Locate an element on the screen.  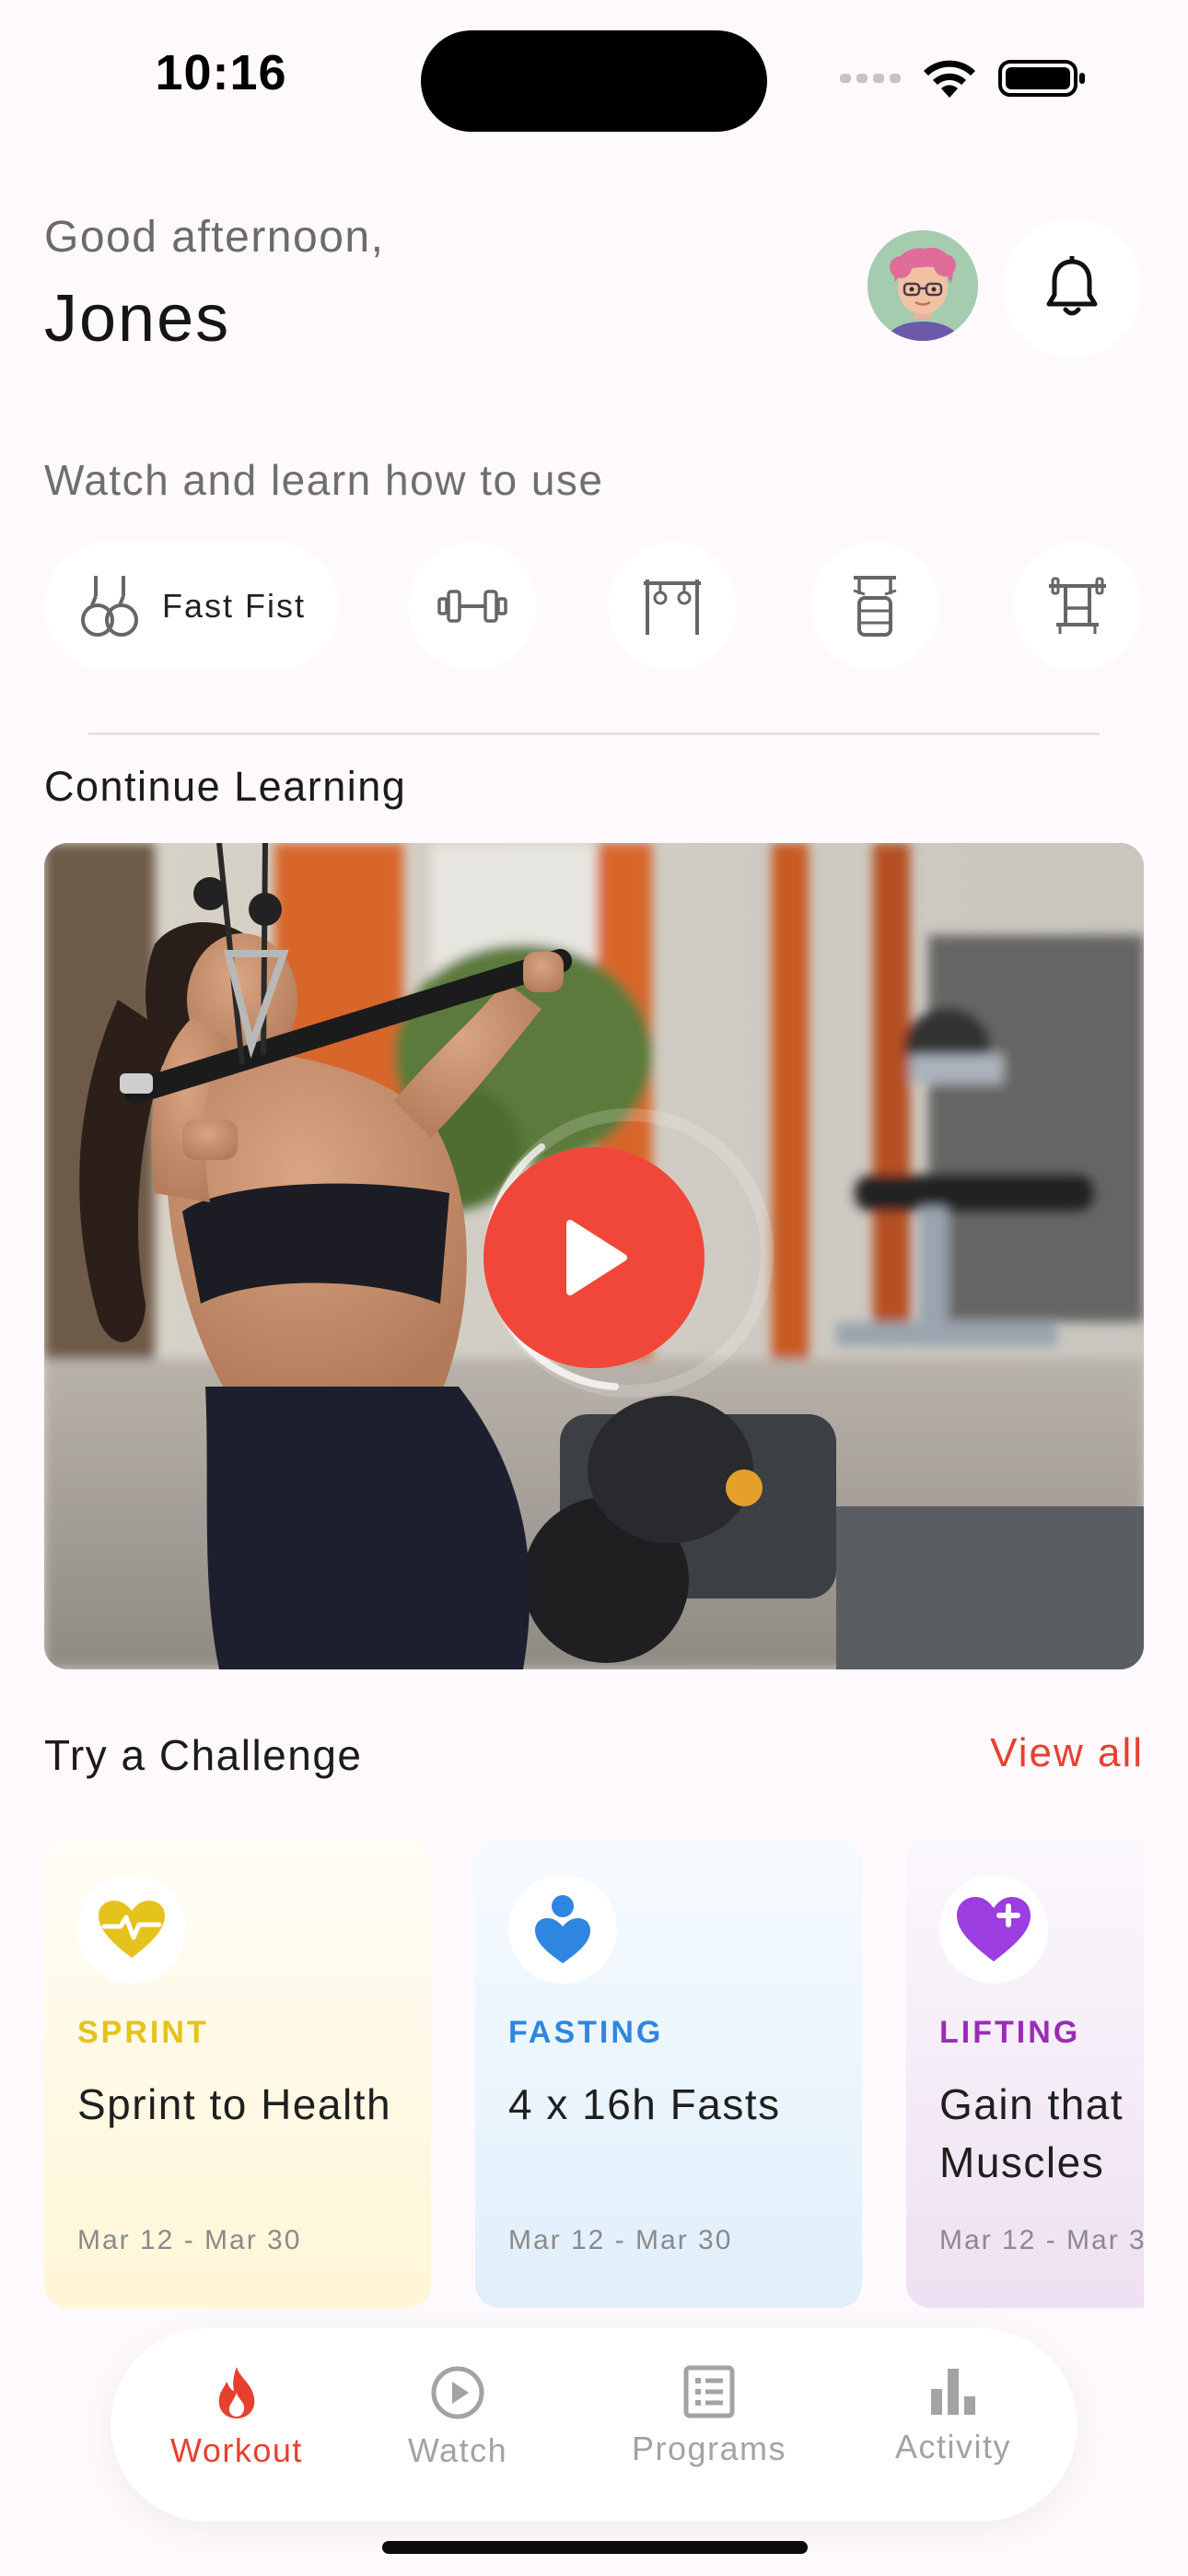
status-icons is located at coordinates (964, 78).